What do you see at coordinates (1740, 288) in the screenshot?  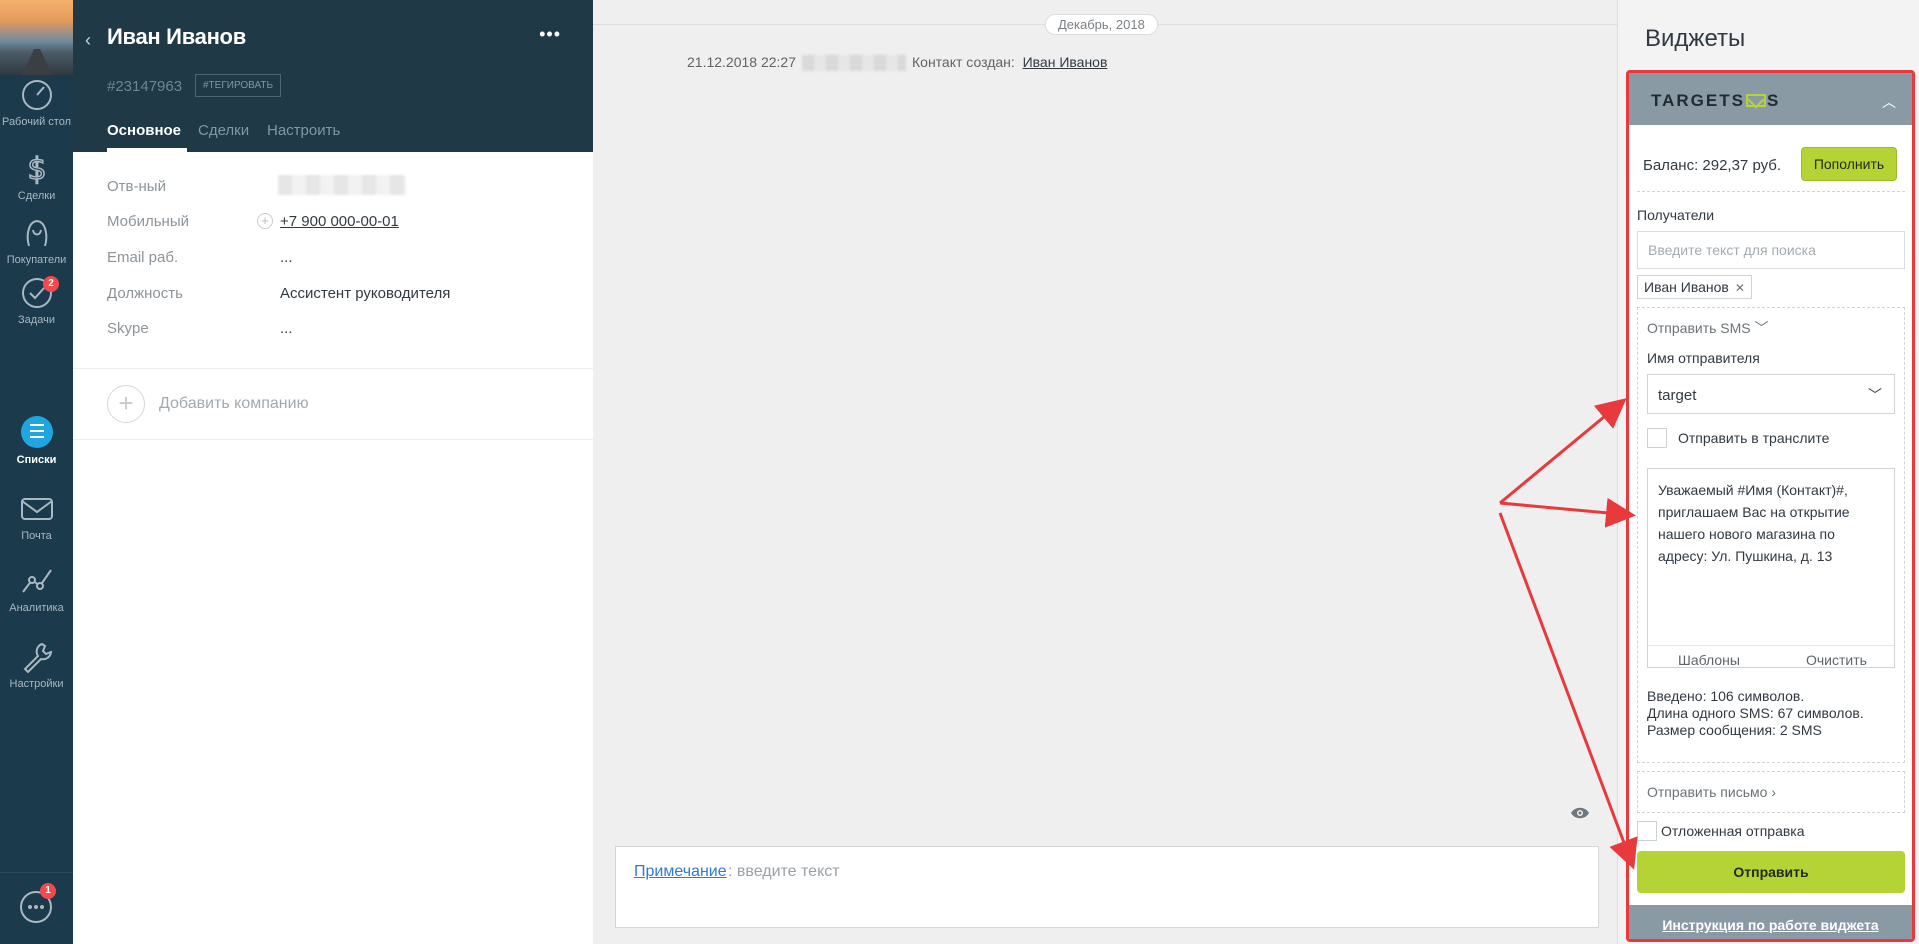 I see `remove-icon: ✕` at bounding box center [1740, 288].